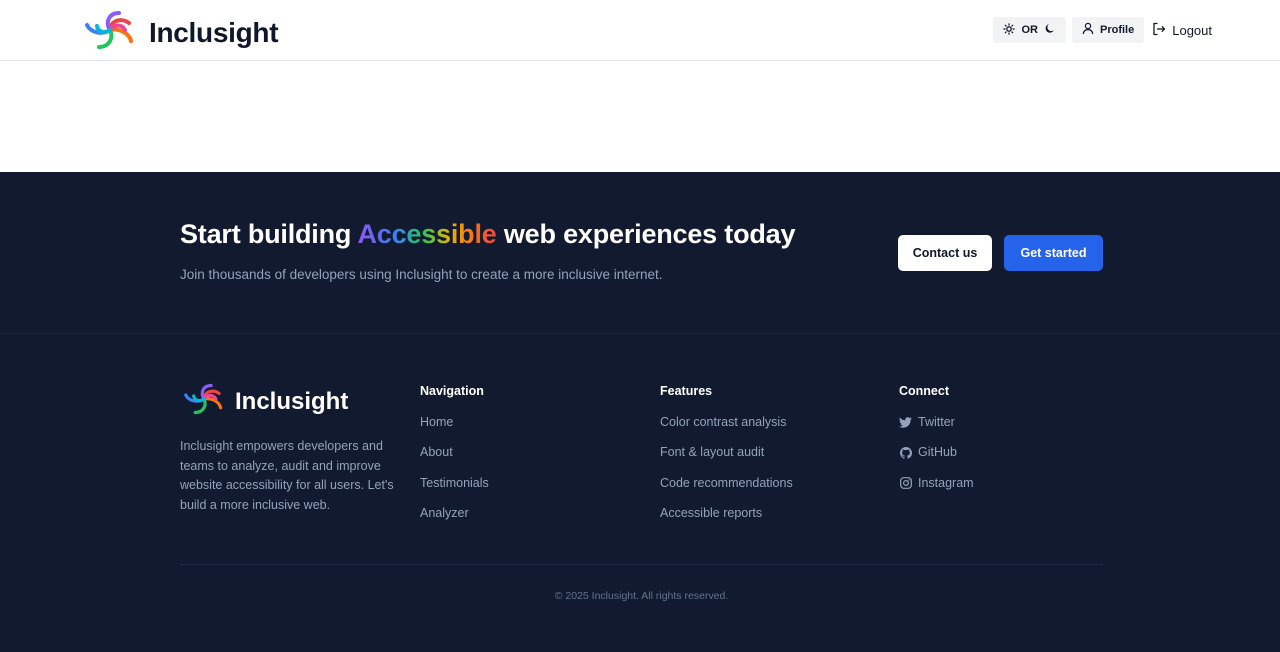 The width and height of the screenshot is (1280, 652). Describe the element at coordinates (1053, 253) in the screenshot. I see `get-started-button: Get started` at that location.